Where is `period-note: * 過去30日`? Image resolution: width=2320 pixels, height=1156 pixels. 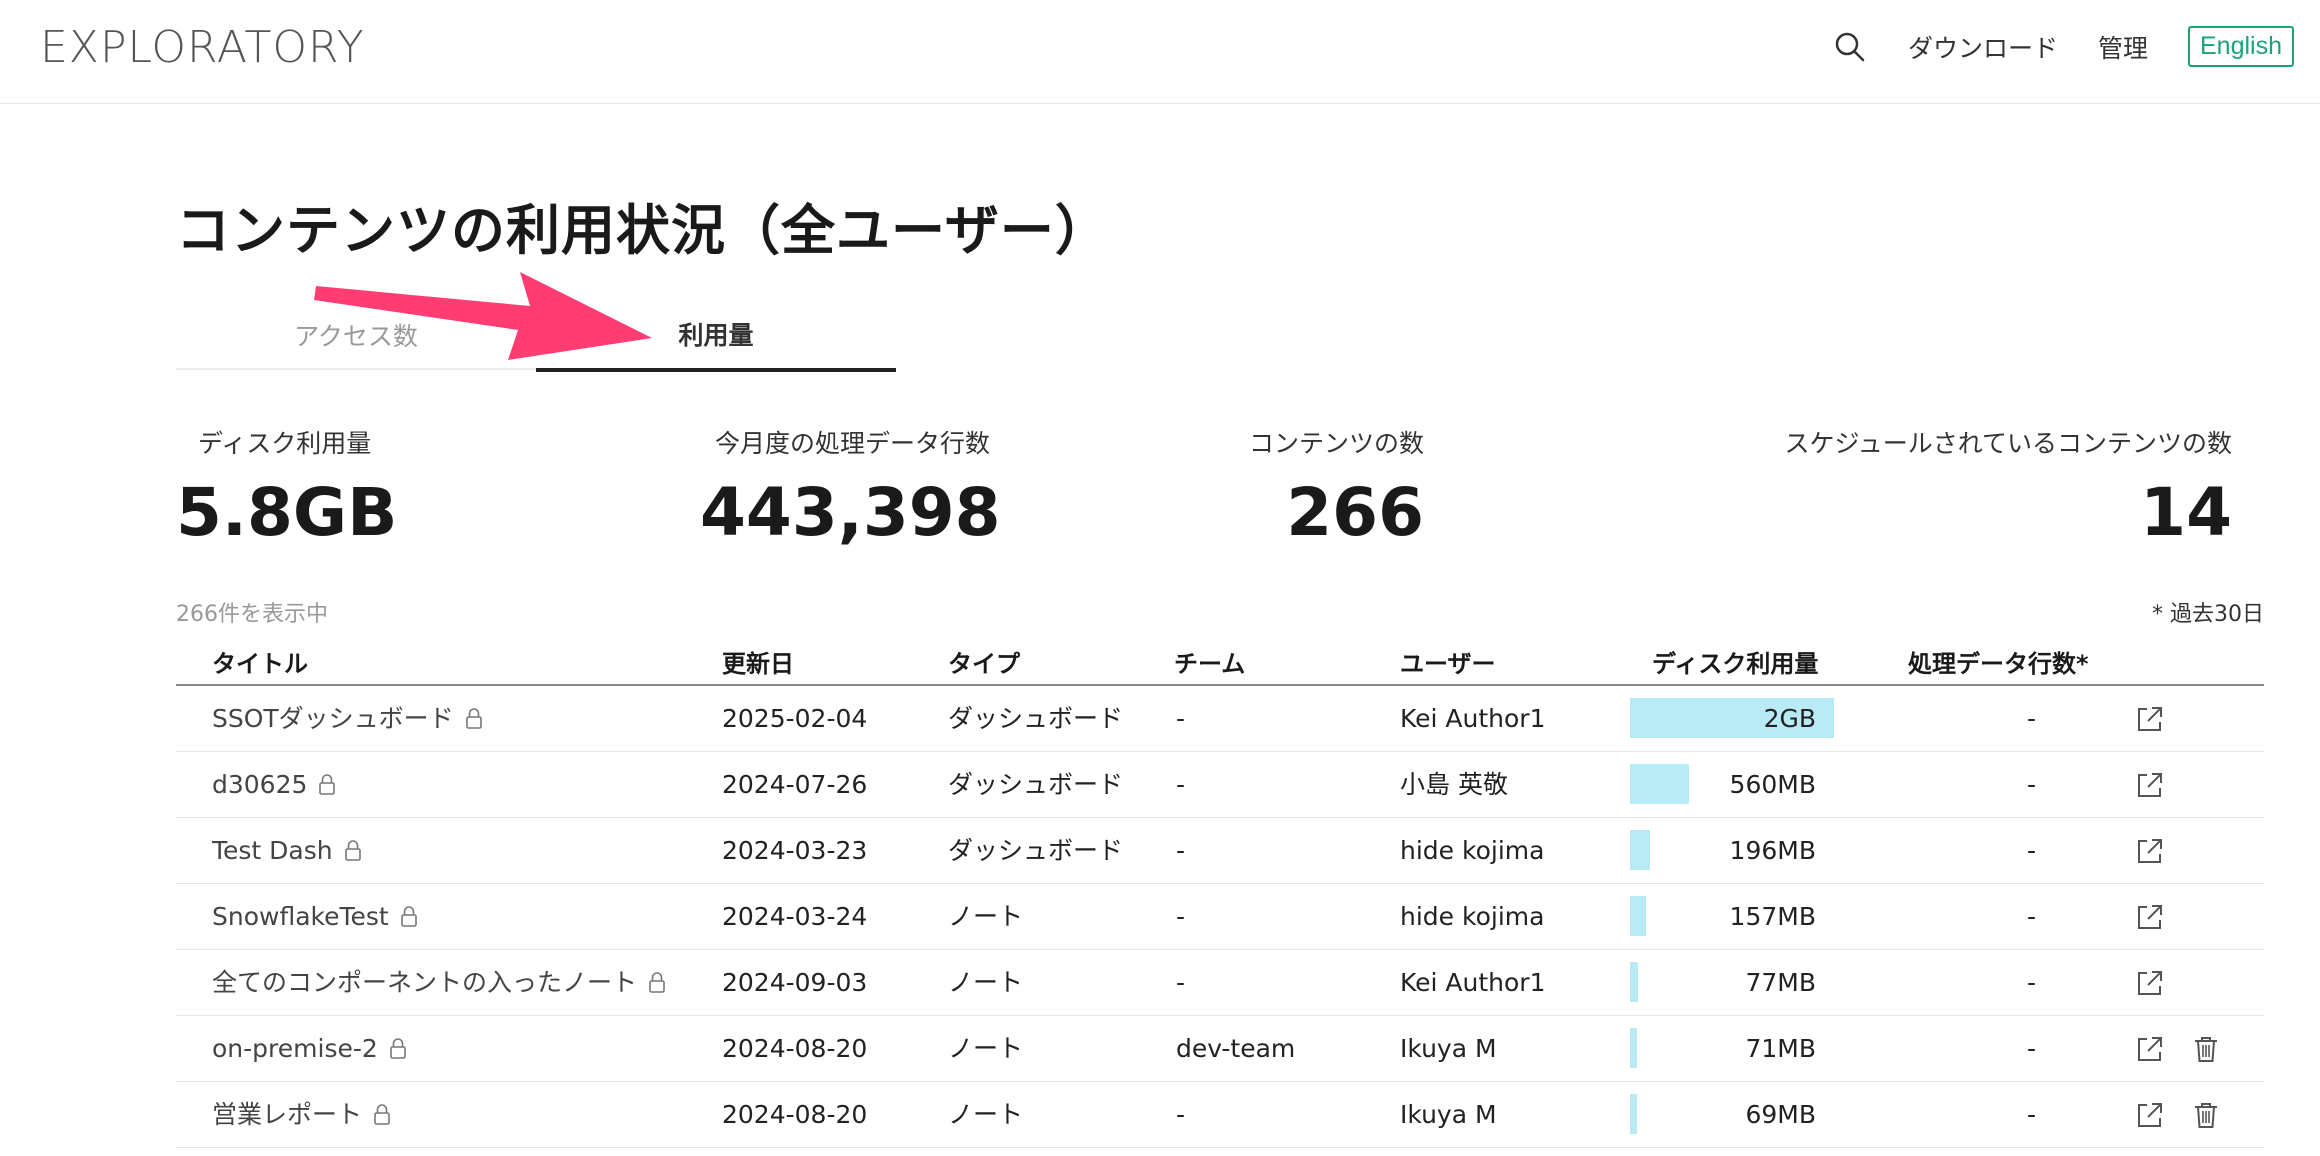 period-note: * 過去30日 is located at coordinates (2208, 614).